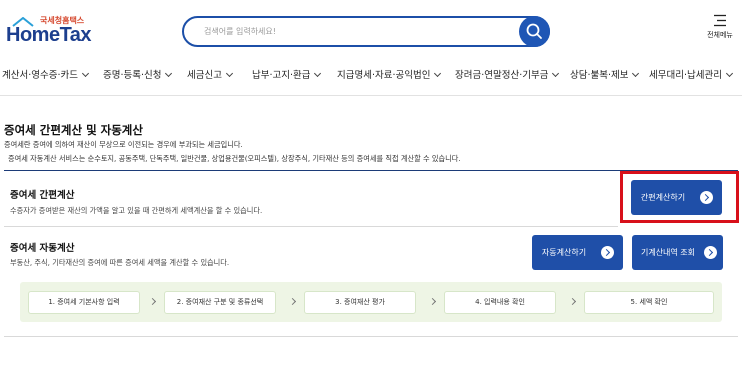 Image resolution: width=742 pixels, height=376 pixels. Describe the element at coordinates (679, 197) in the screenshot. I see `highlight-box` at that location.